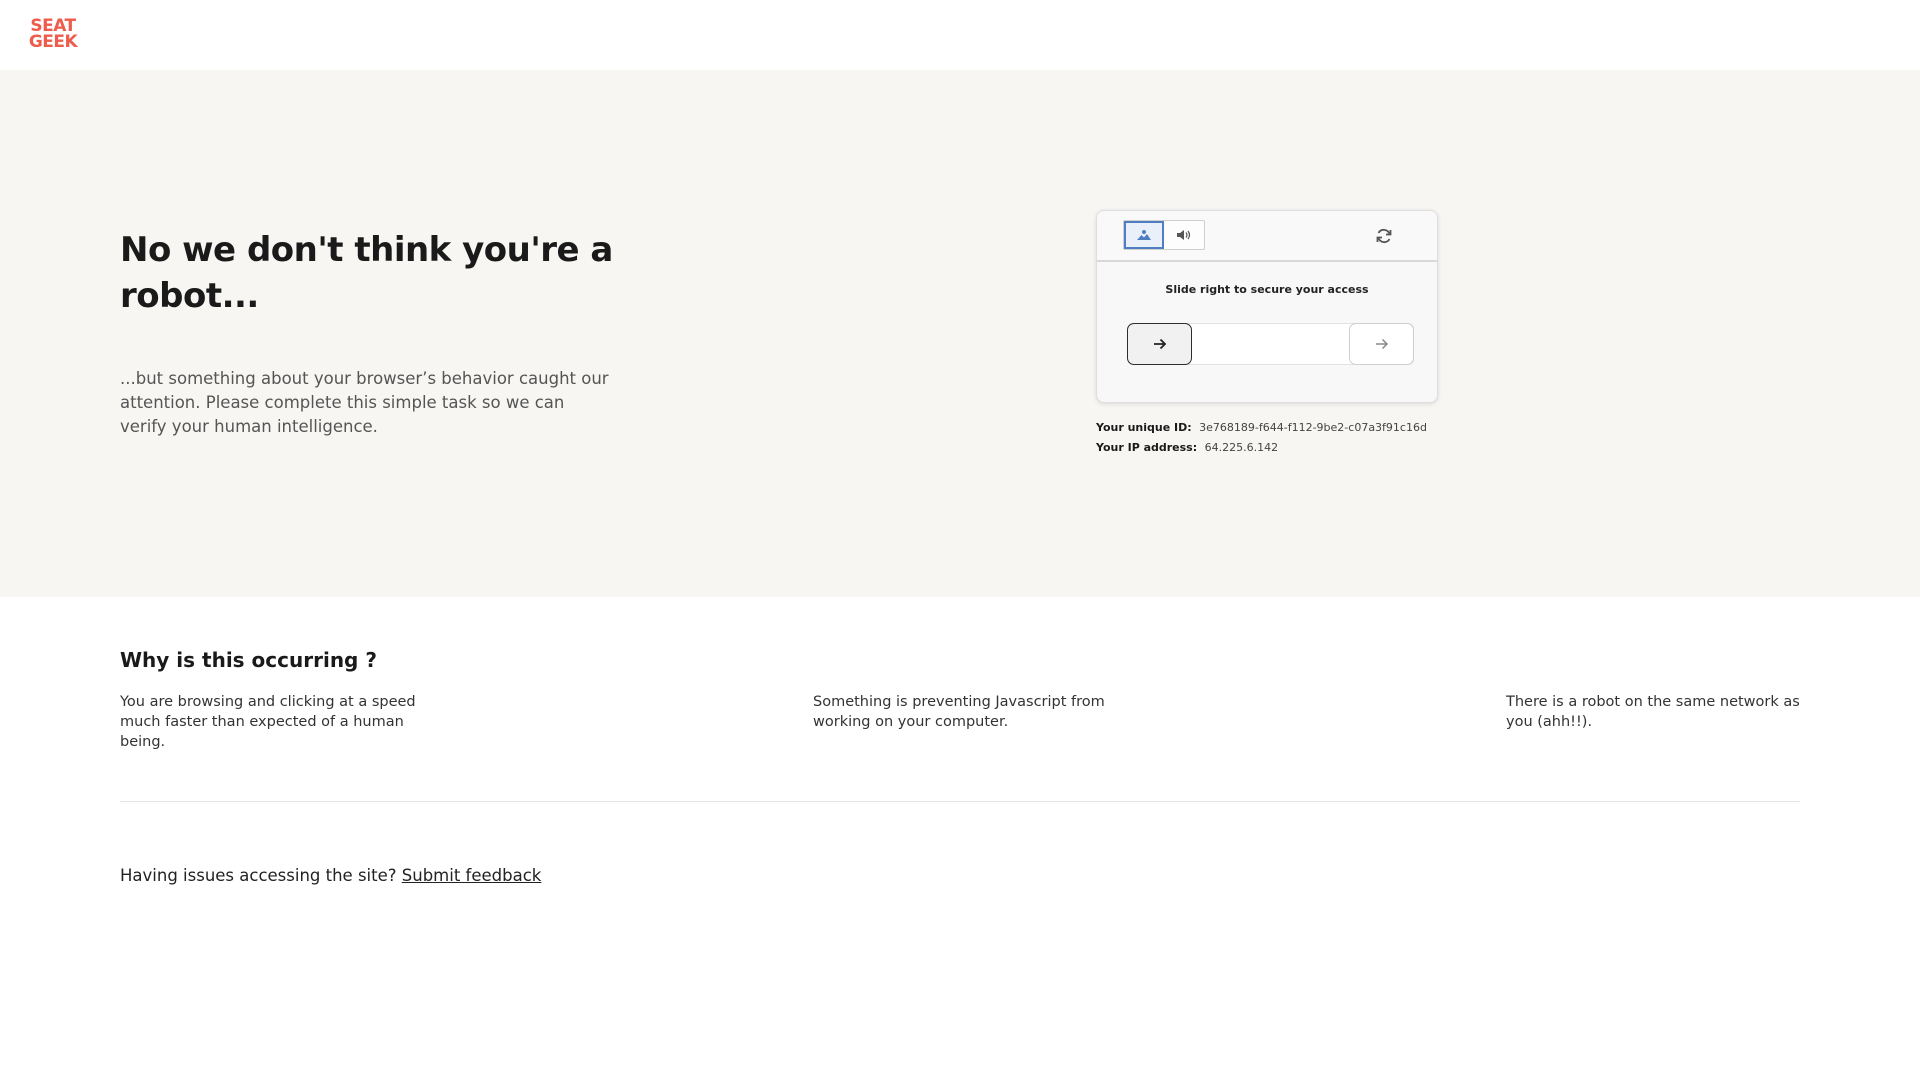 The image size is (1920, 1080). What do you see at coordinates (1147, 447) in the screenshot?
I see `ip-address-label: Your IP address:` at bounding box center [1147, 447].